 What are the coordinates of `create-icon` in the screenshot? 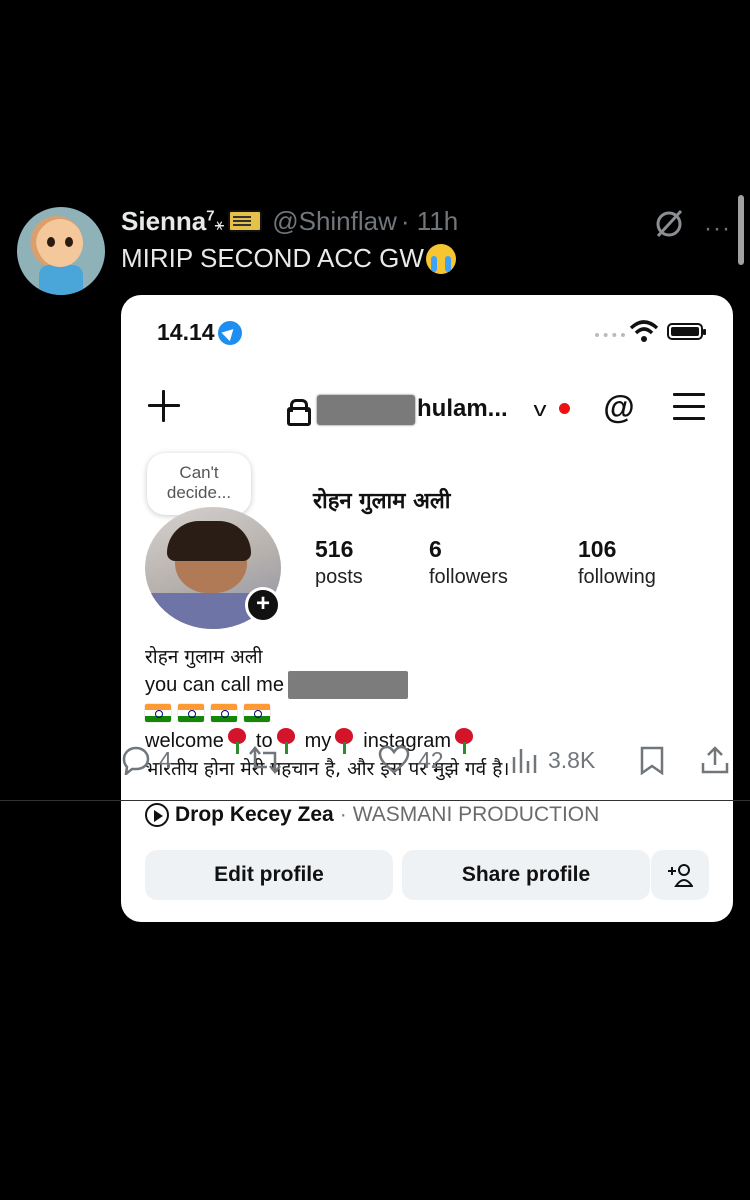 It's located at (164, 406).